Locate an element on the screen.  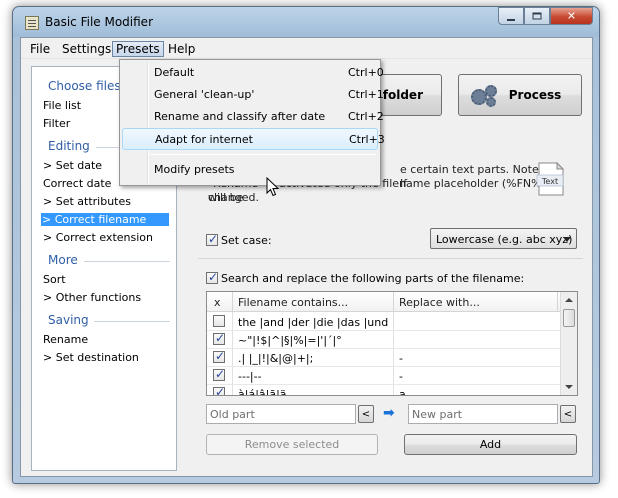
table-row: ---|-- - is located at coordinates (384, 376).